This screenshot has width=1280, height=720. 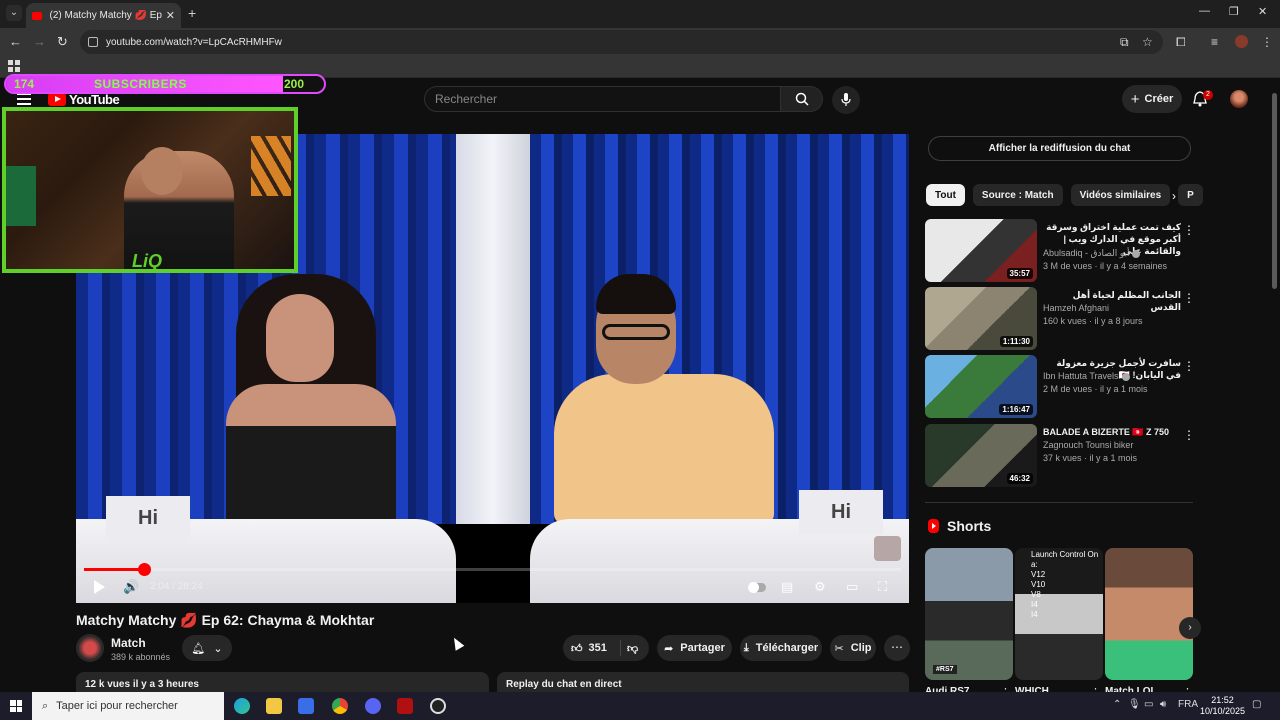 What do you see at coordinates (1223, 711) in the screenshot?
I see `clock-date: 10/10/2025` at bounding box center [1223, 711].